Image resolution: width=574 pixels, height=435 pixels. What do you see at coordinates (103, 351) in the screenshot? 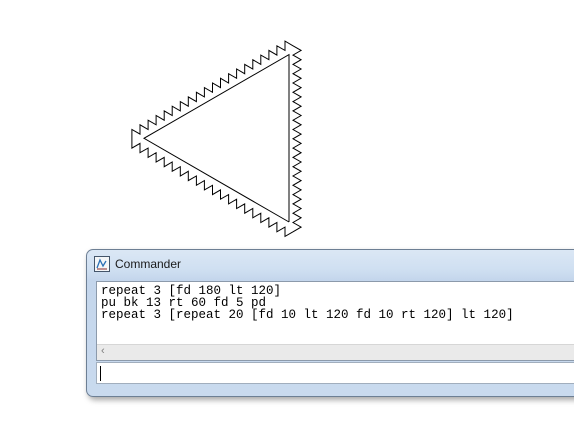
I see `scroll-left-icon: ‹` at bounding box center [103, 351].